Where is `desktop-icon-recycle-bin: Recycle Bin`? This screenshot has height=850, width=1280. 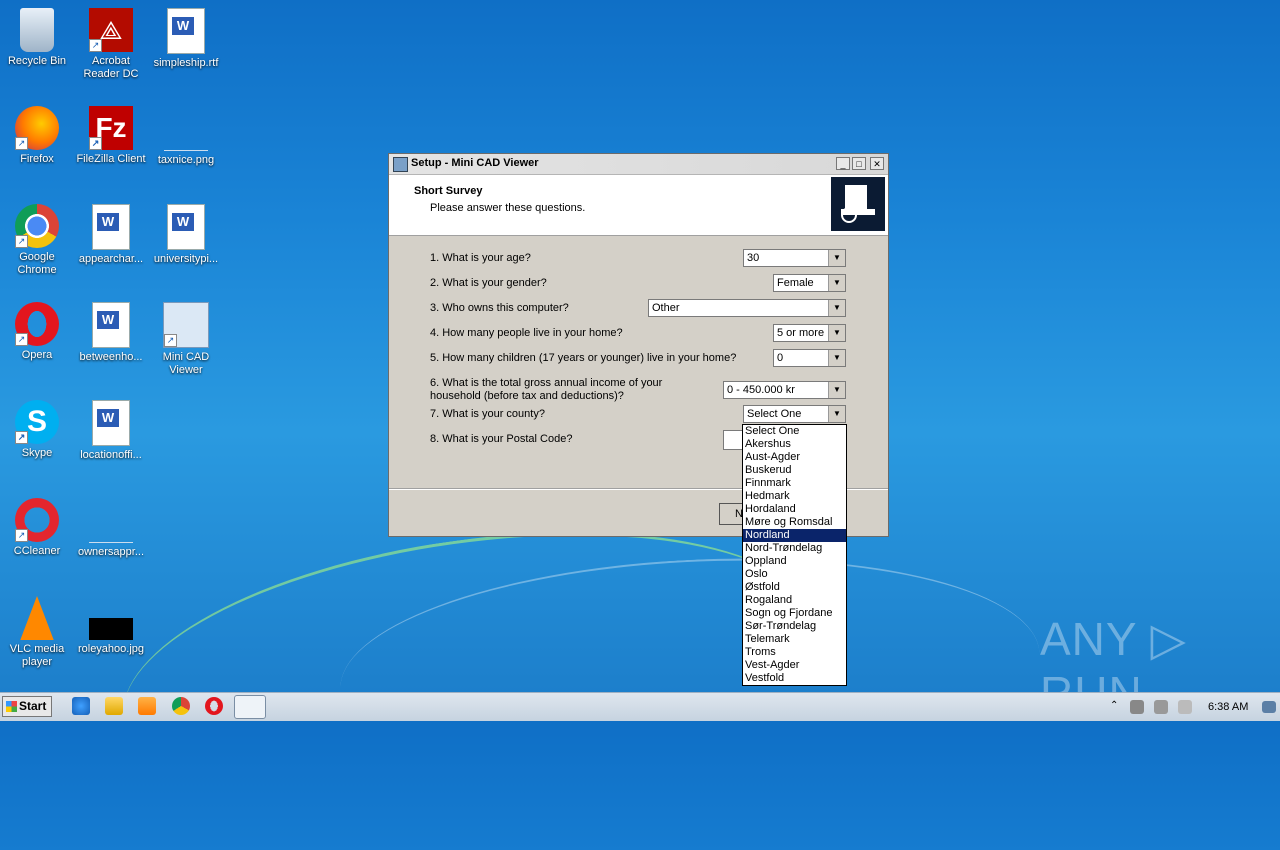 desktop-icon-recycle-bin: Recycle Bin is located at coordinates (37, 38).